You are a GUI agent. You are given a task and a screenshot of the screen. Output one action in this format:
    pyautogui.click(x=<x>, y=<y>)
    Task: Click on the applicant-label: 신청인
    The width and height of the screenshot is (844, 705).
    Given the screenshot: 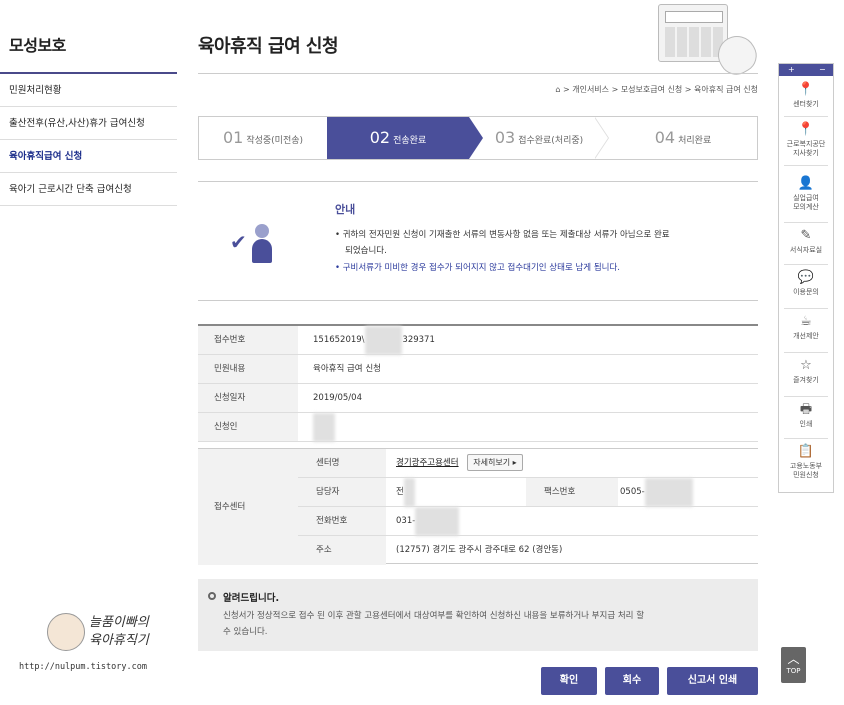 What is the action you would take?
    pyautogui.click(x=248, y=427)
    